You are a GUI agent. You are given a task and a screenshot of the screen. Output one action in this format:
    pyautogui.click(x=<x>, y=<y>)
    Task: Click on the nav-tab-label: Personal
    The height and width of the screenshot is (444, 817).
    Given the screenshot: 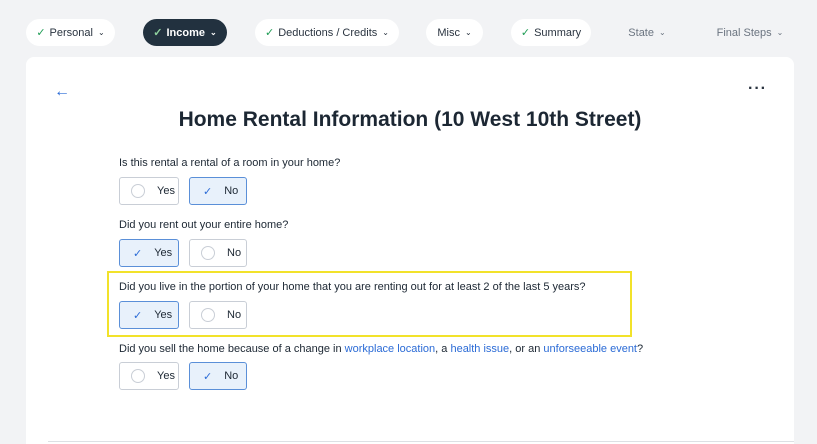 What is the action you would take?
    pyautogui.click(x=71, y=32)
    